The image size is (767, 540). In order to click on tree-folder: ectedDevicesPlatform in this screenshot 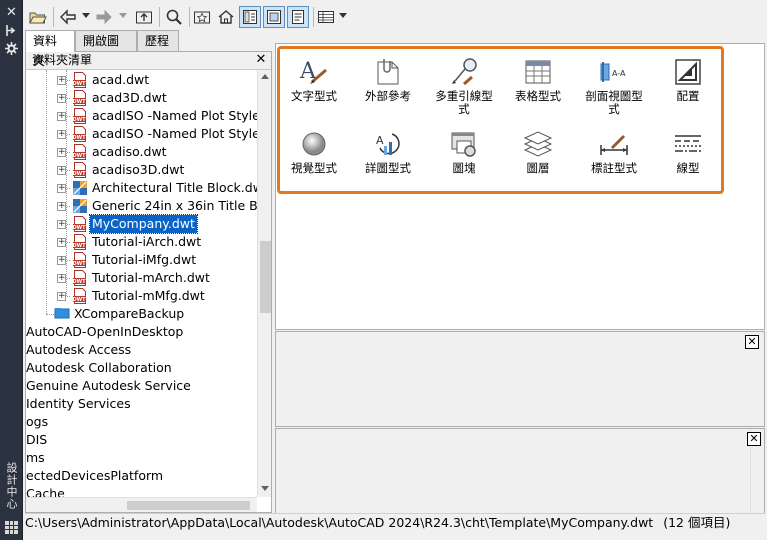, I will do `click(141, 476)`.